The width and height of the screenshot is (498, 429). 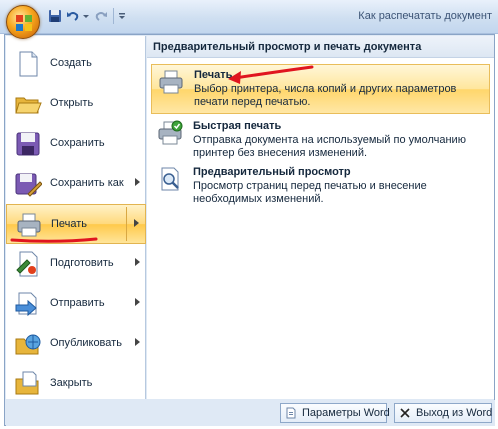 I want to click on exit-word-label: Выход из Word, so click(x=454, y=413).